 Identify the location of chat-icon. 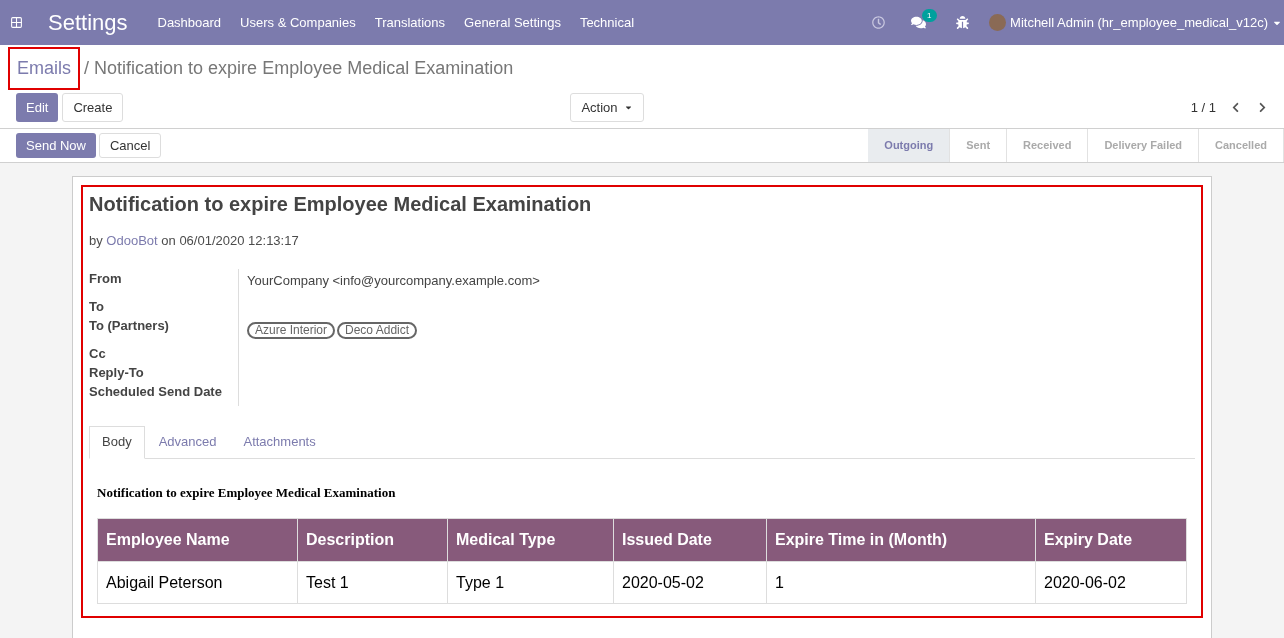
(919, 22).